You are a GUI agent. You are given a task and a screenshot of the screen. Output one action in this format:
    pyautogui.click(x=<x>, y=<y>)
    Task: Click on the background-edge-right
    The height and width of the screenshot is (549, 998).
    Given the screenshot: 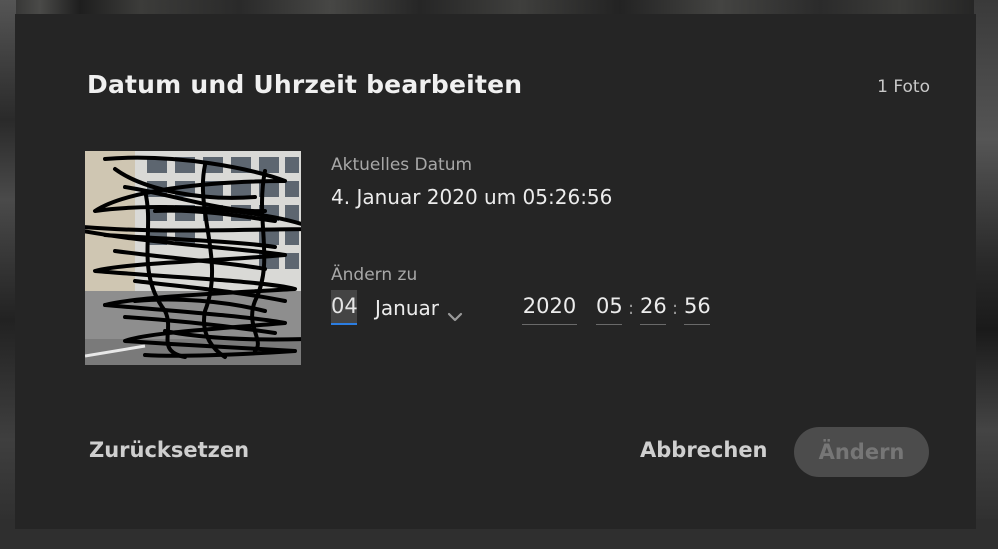 What is the action you would take?
    pyautogui.click(x=986, y=274)
    